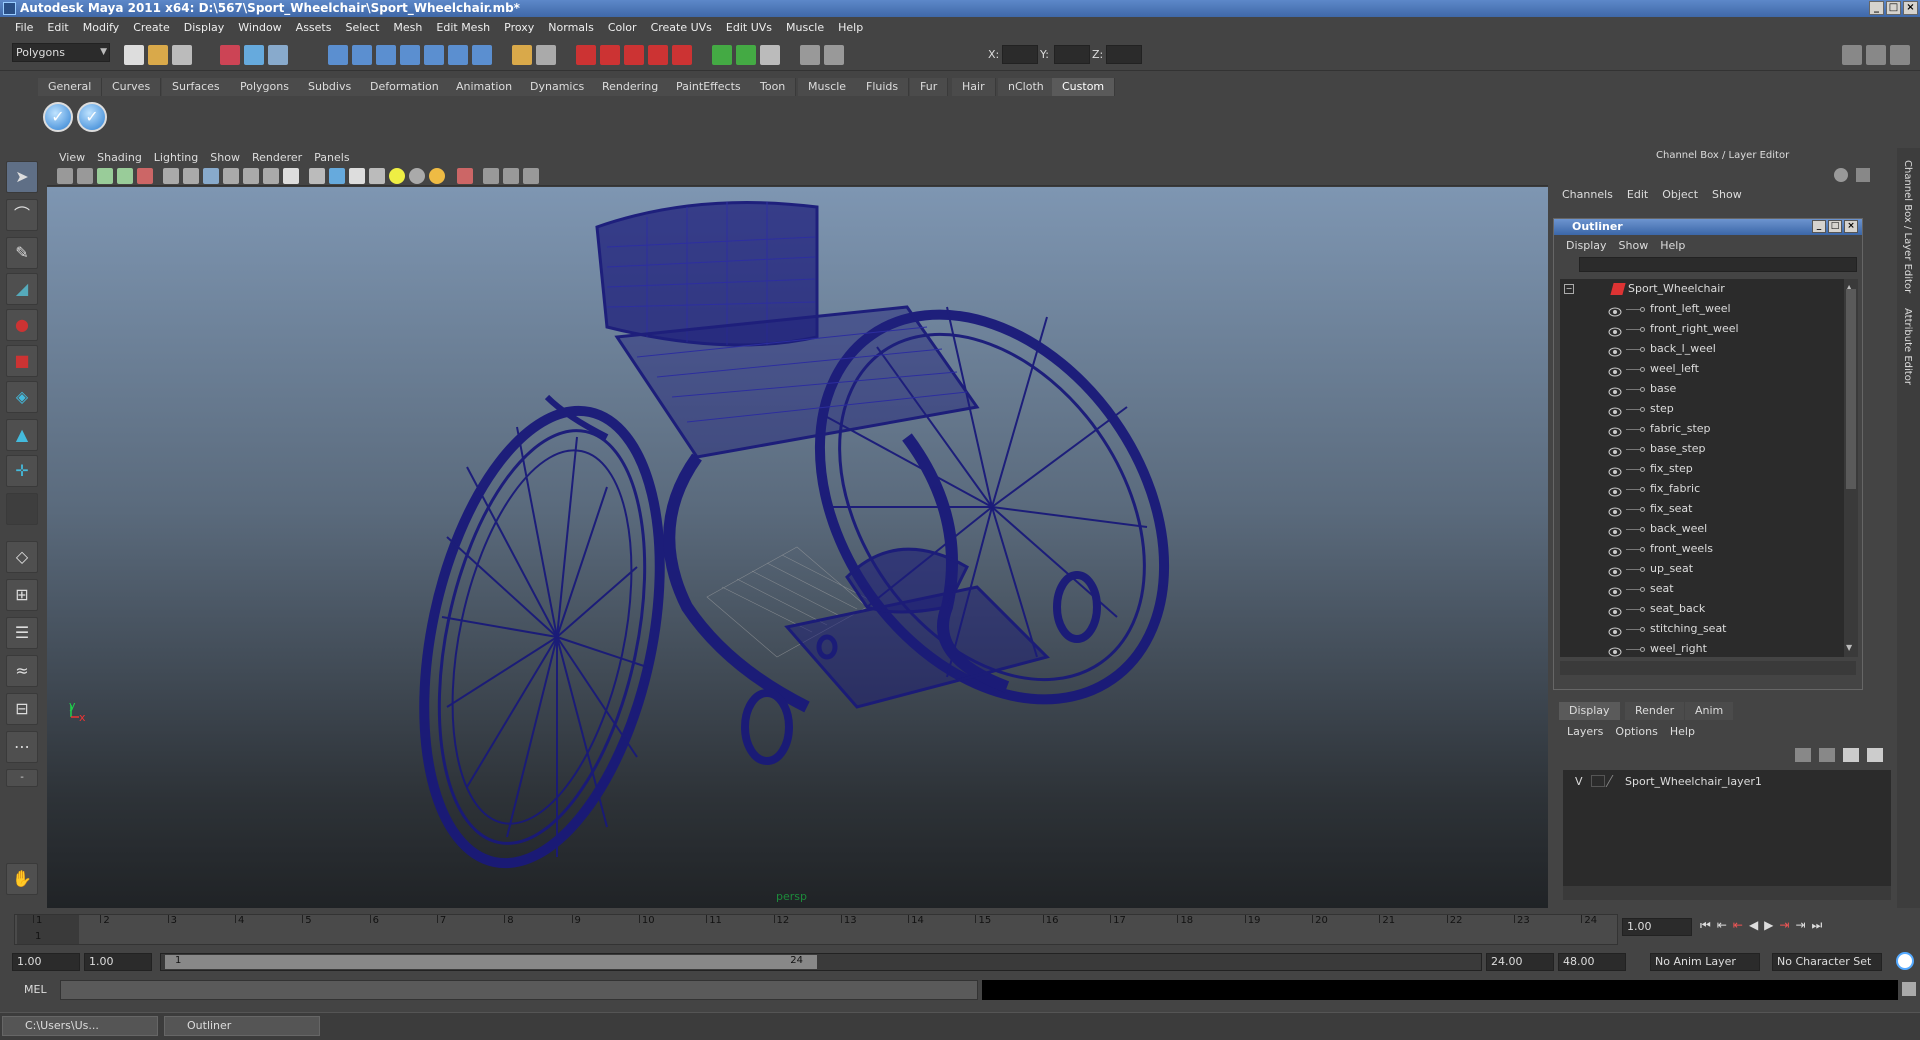  I want to click on menu-normals: Normals, so click(571, 27).